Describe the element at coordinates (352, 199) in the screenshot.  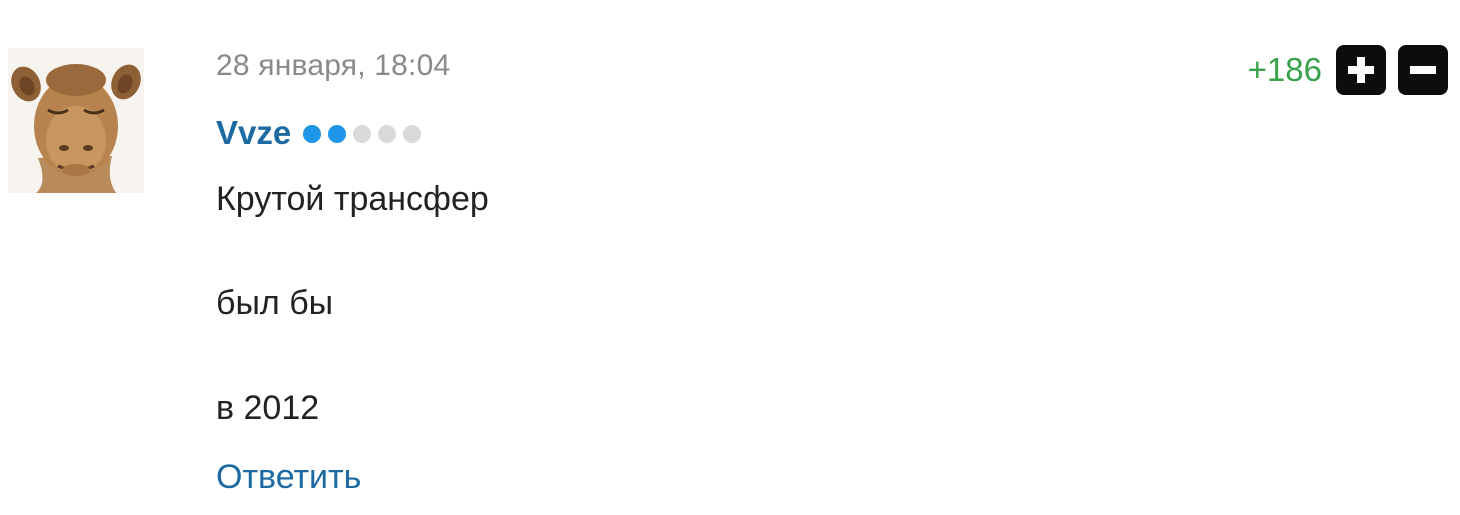
I see `comment-text-line: Крутой трансфер` at that location.